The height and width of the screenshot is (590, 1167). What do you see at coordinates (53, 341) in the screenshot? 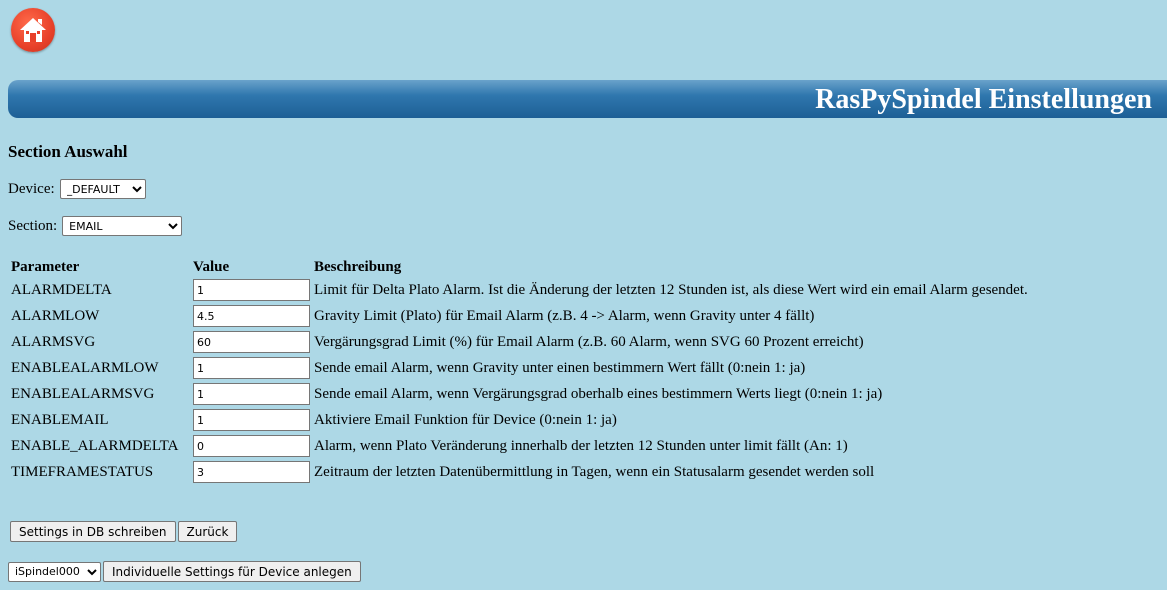
I see `parameter-name: ALARMSVG` at bounding box center [53, 341].